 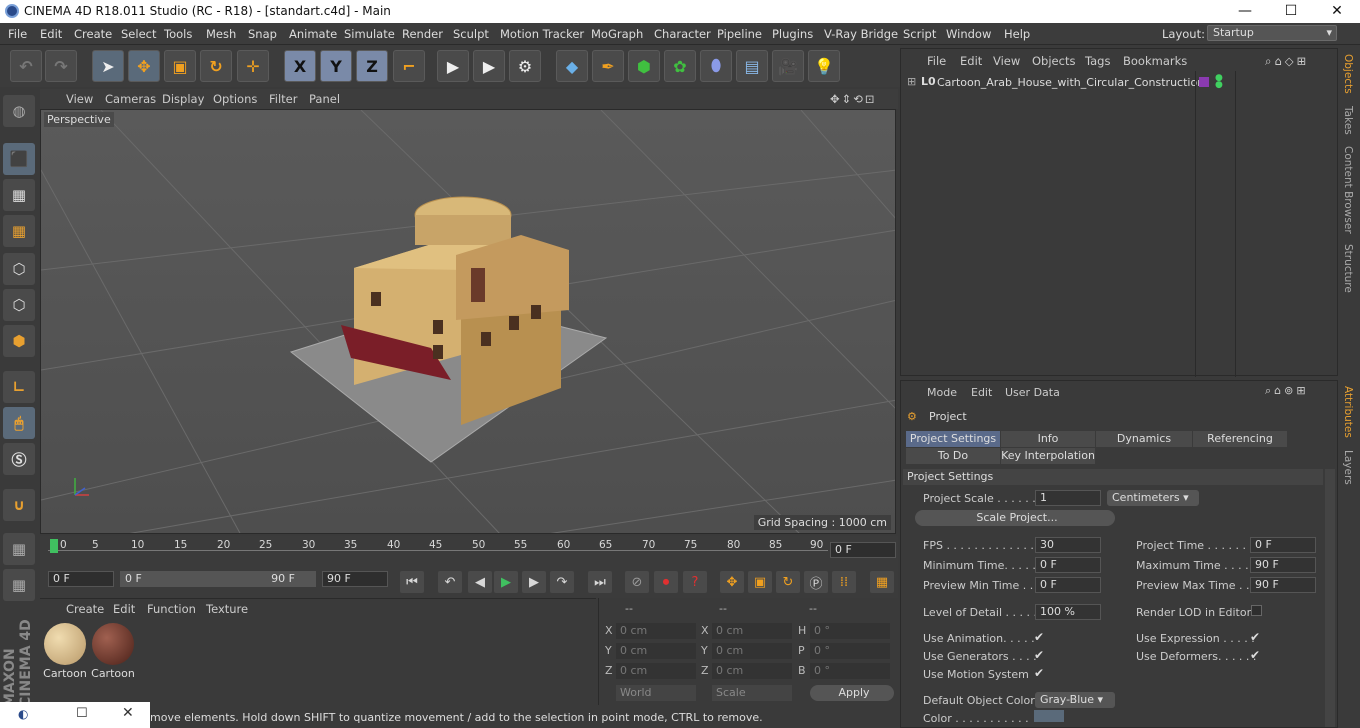 I want to click on redo-button: ↷, so click(x=61, y=66).